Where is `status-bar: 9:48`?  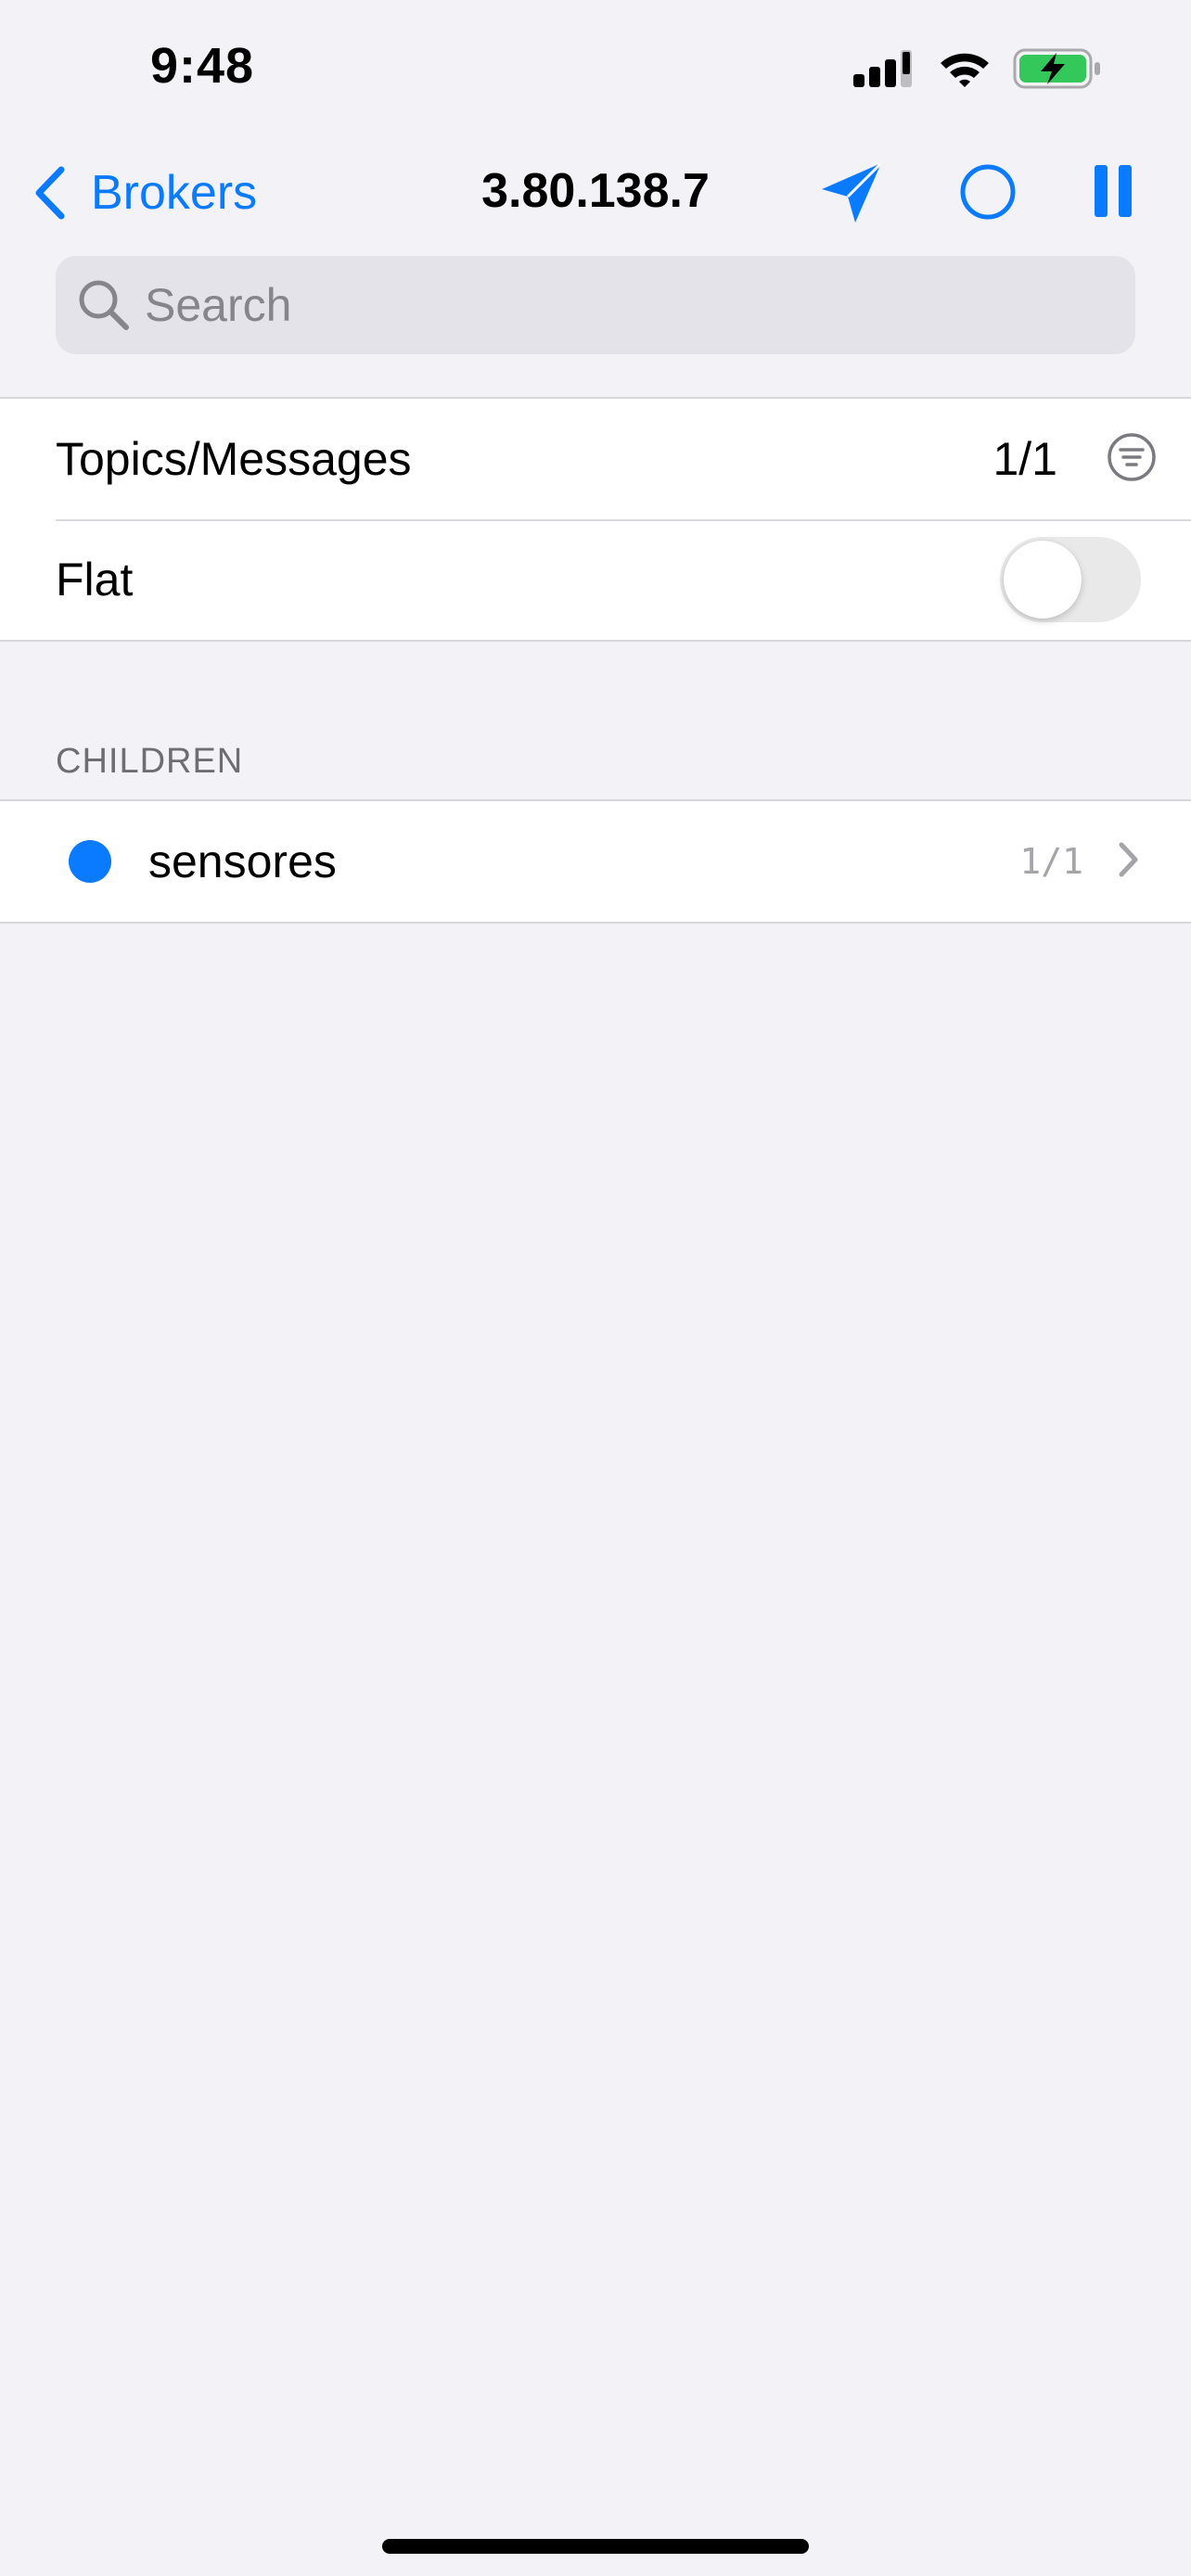 status-bar: 9:48 is located at coordinates (595, 69).